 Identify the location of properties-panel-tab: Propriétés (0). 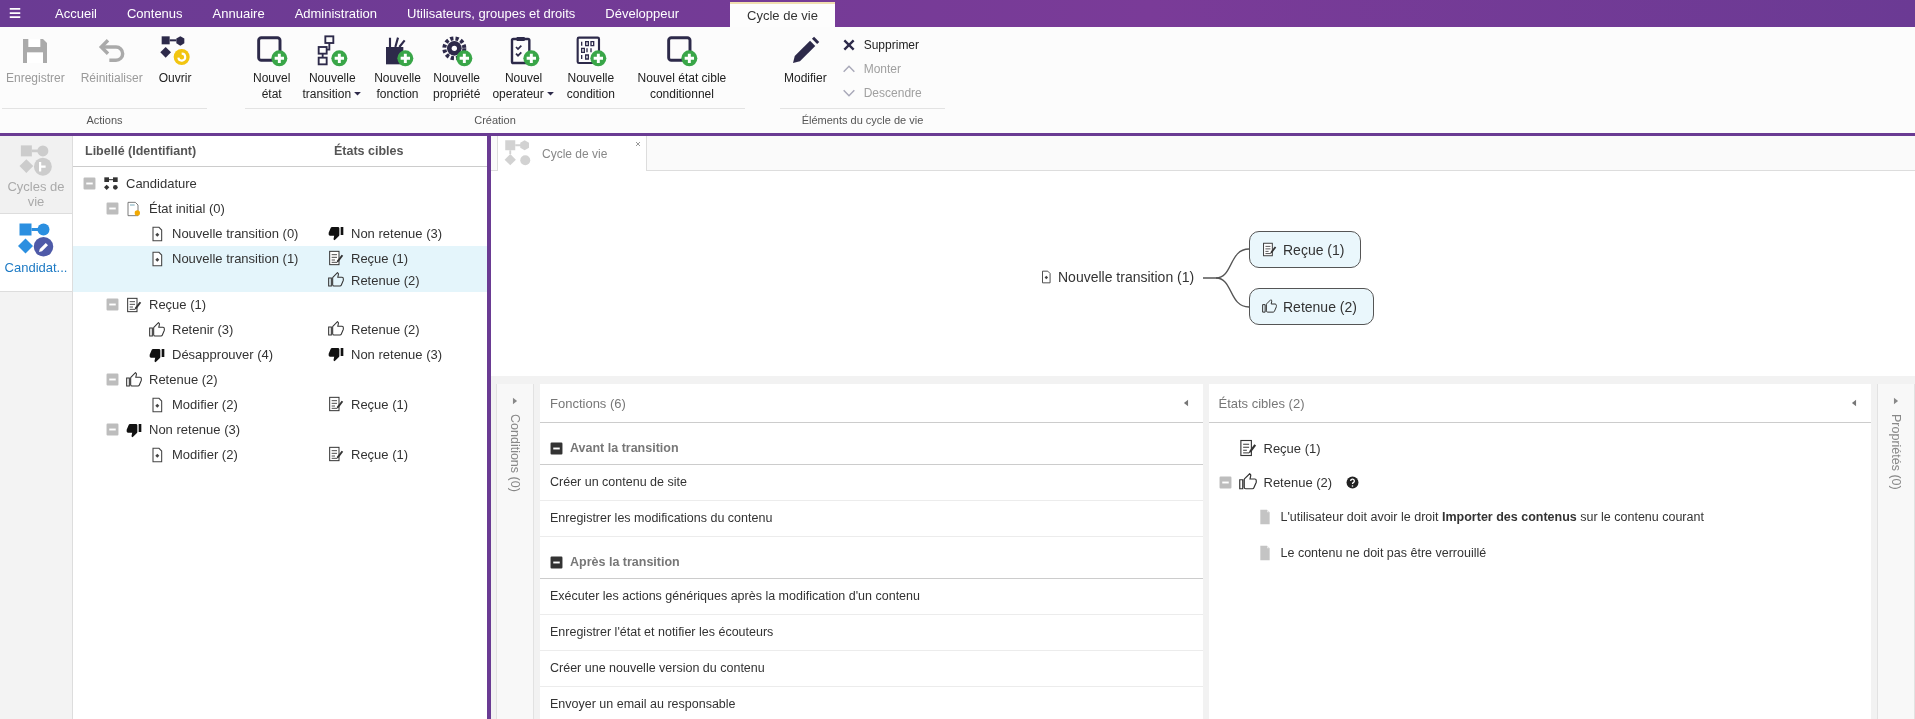
(1896, 551).